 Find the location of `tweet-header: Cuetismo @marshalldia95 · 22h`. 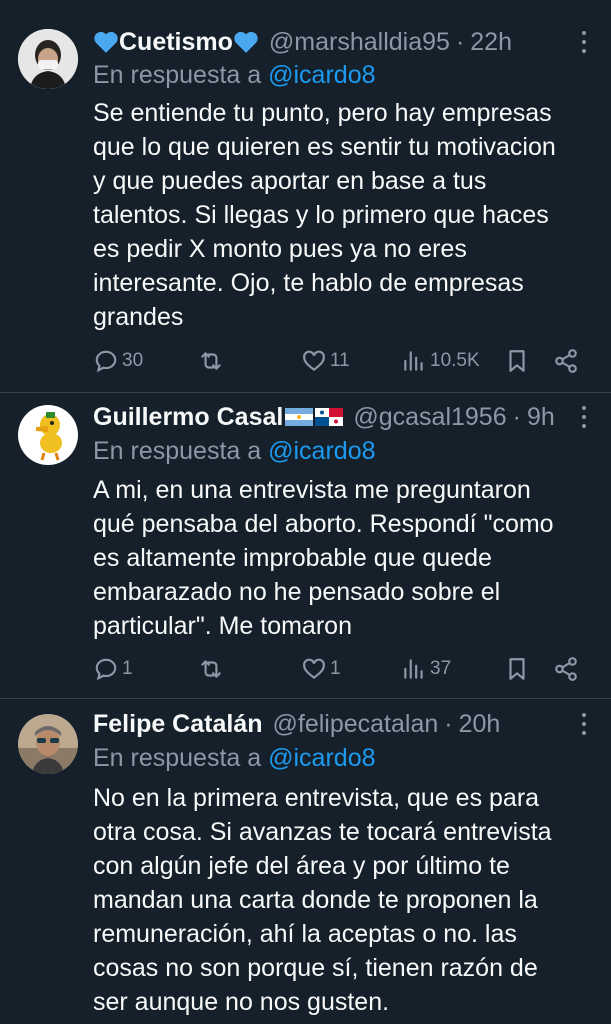

tweet-header: Cuetismo @marshalldia95 · 22h is located at coordinates (332, 42).